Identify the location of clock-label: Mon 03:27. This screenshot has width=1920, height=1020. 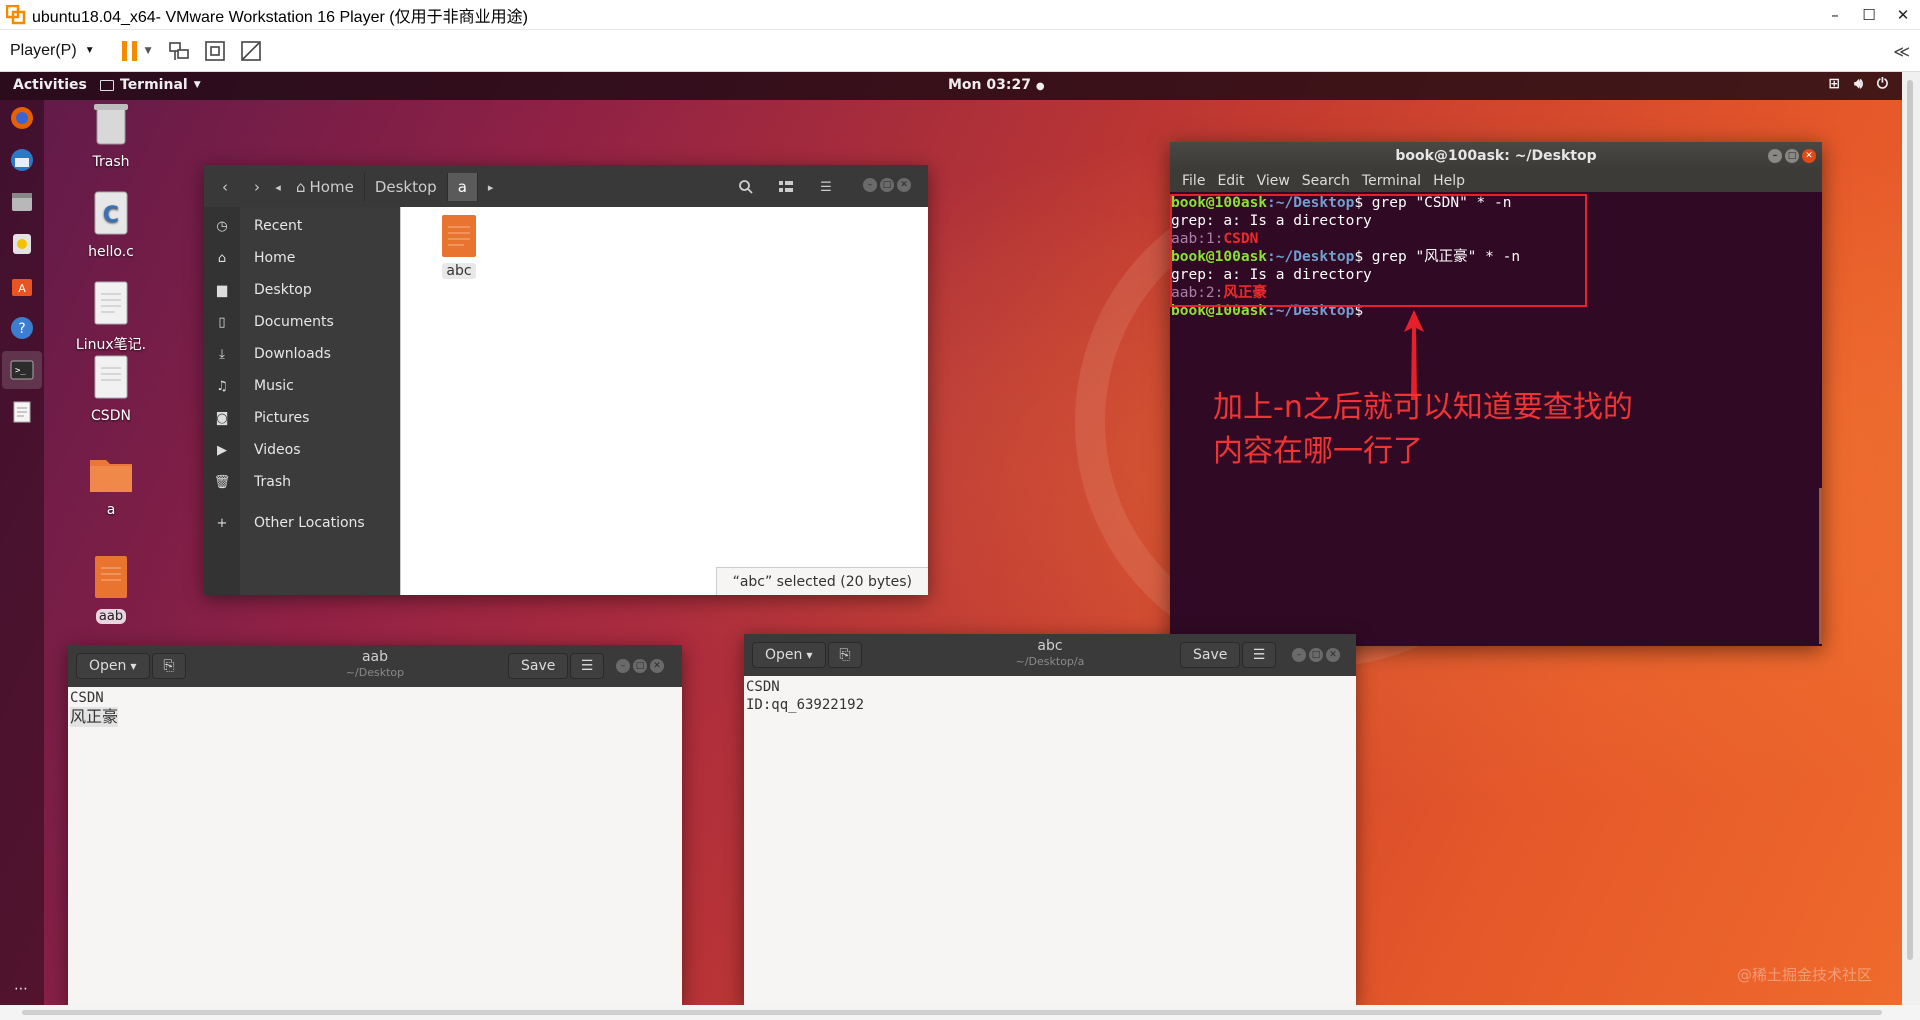
(989, 85).